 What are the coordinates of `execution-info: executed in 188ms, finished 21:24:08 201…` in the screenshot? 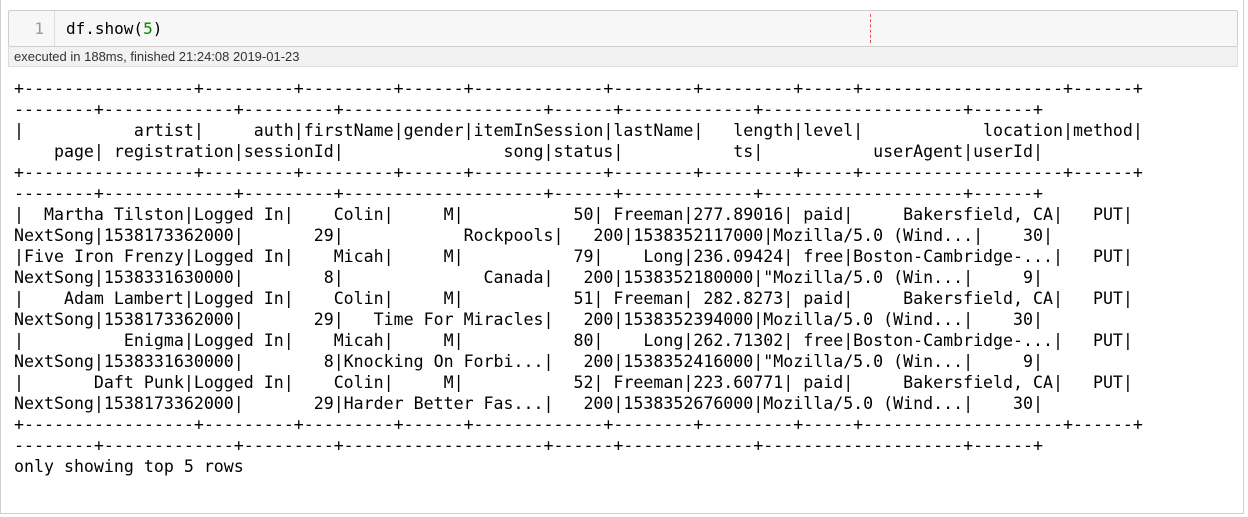 It's located at (623, 57).